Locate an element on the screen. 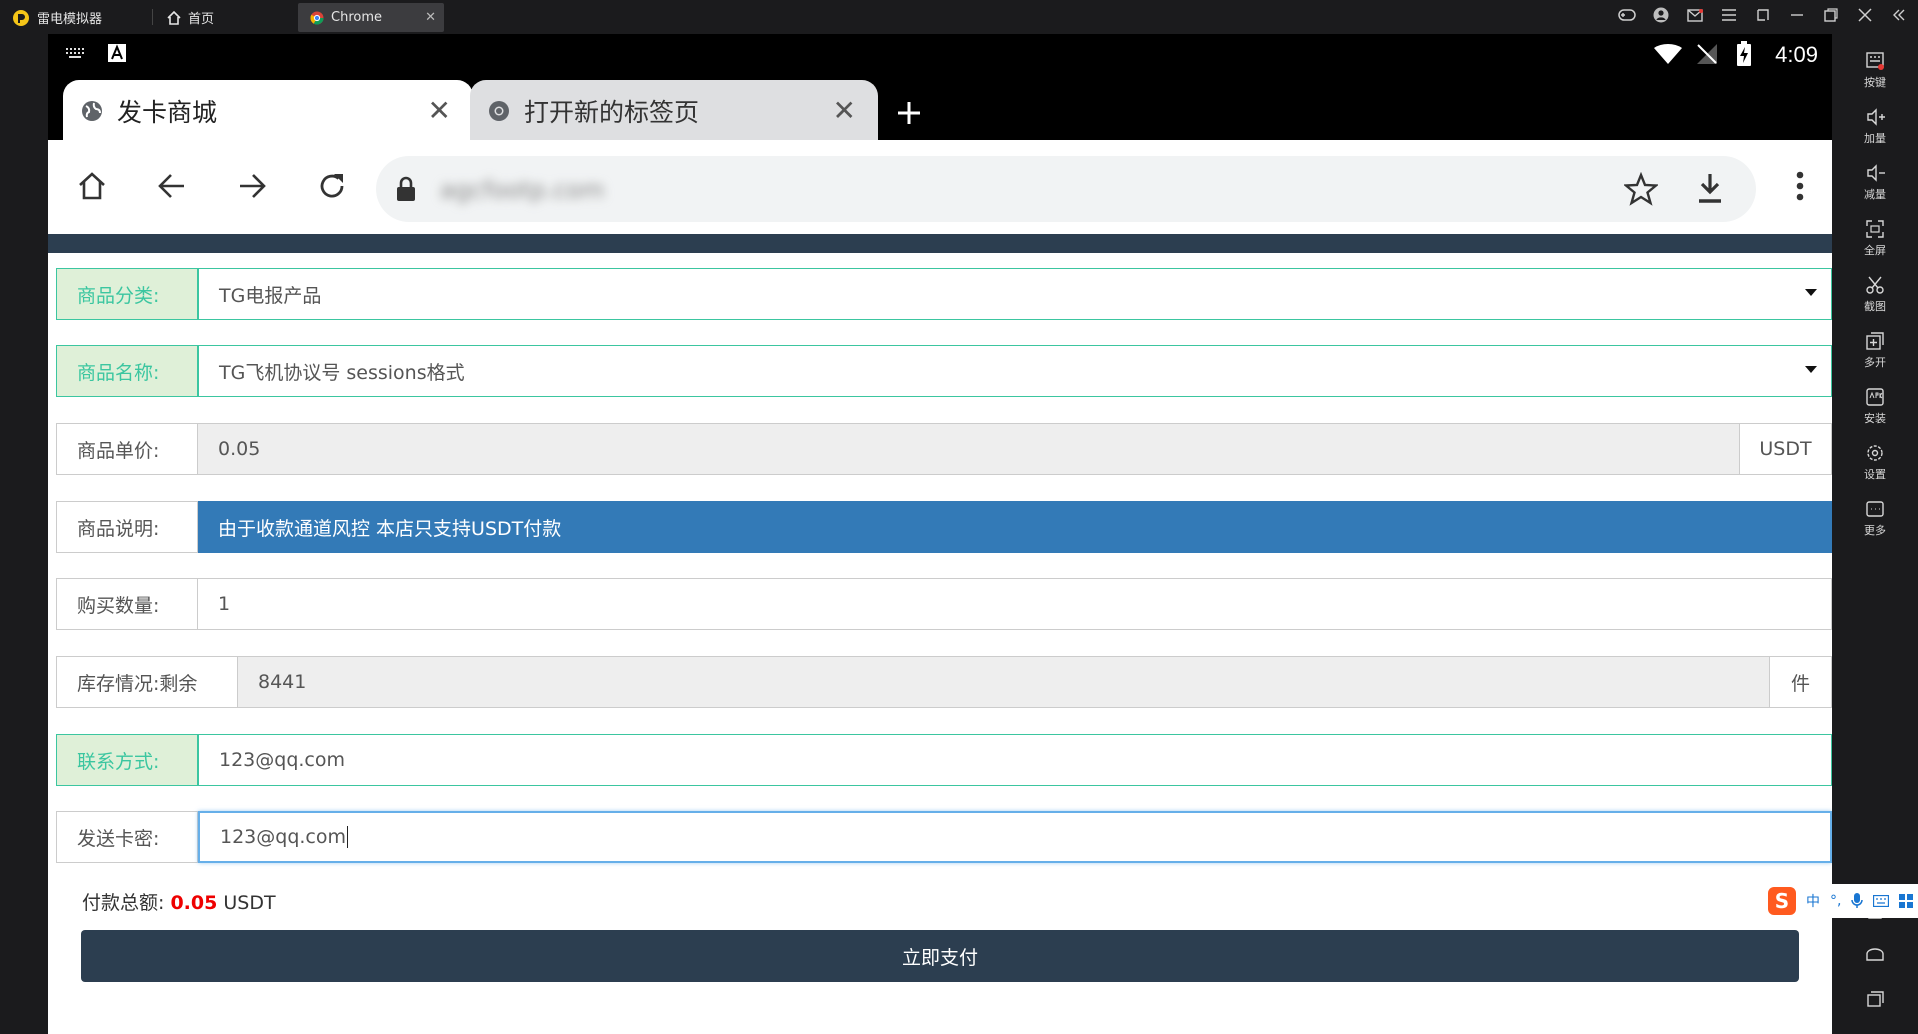  no-signal-icon is located at coordinates (1707, 54).